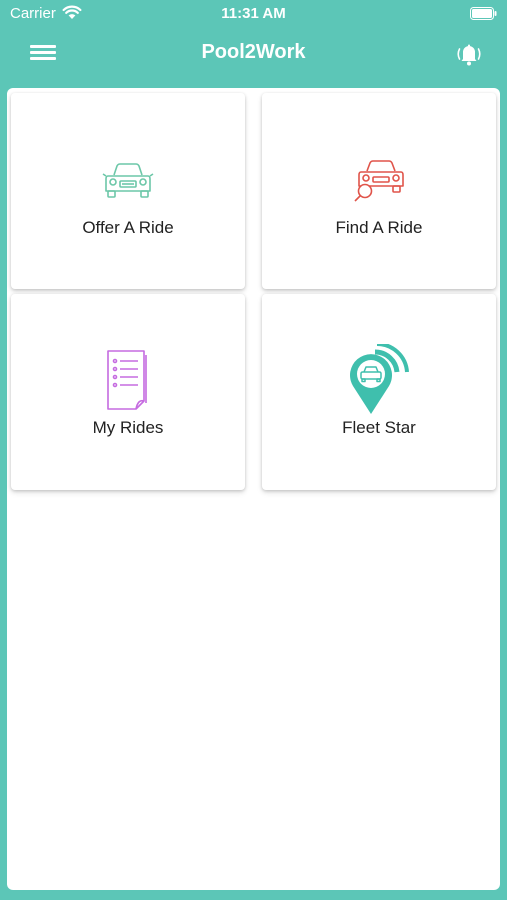 Image resolution: width=507 pixels, height=900 pixels. Describe the element at coordinates (379, 379) in the screenshot. I see `location-car-icon` at that location.